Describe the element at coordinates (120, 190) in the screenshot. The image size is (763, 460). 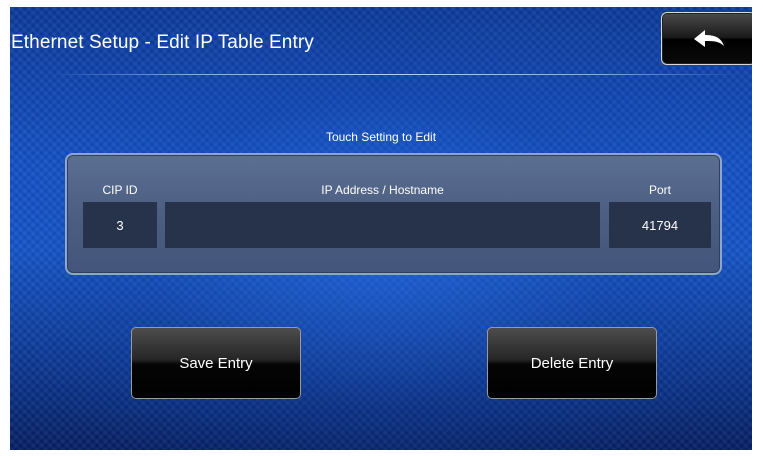
I see `cip-id-label: CIP ID` at that location.